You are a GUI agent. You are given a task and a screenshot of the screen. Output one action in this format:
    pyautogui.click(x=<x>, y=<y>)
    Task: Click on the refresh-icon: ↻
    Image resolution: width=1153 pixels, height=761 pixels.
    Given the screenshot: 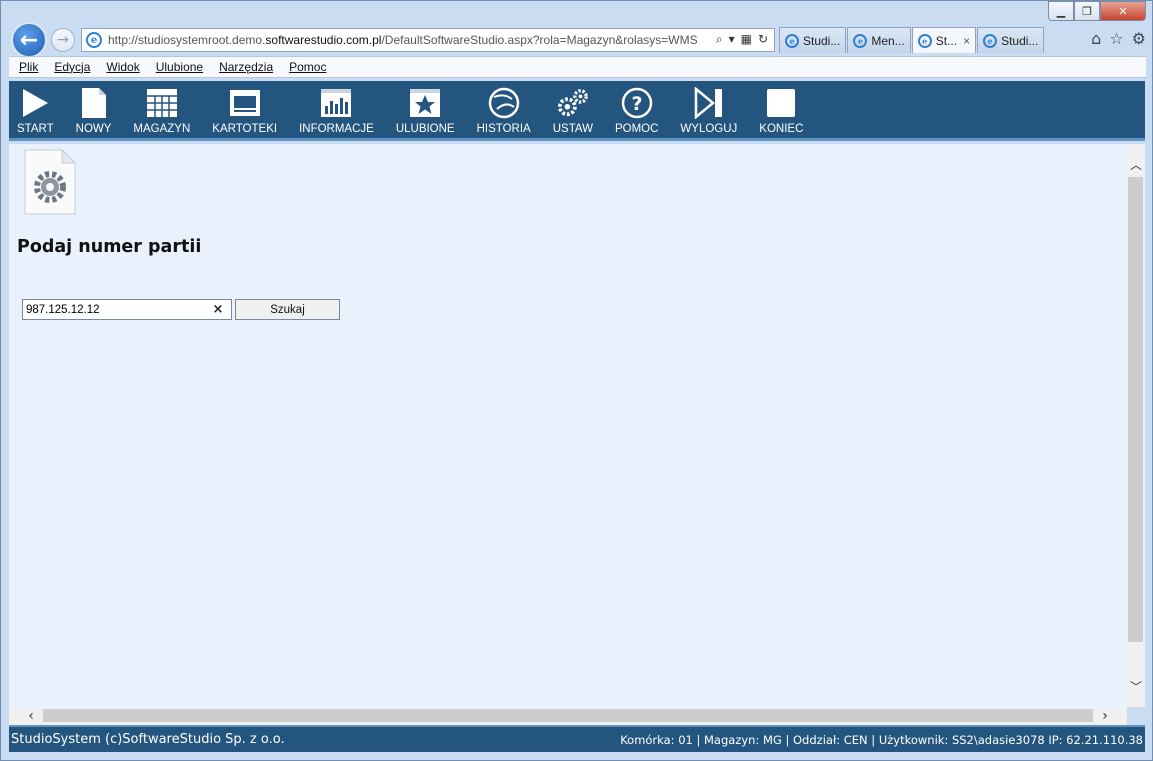 What is the action you would take?
    pyautogui.click(x=763, y=39)
    